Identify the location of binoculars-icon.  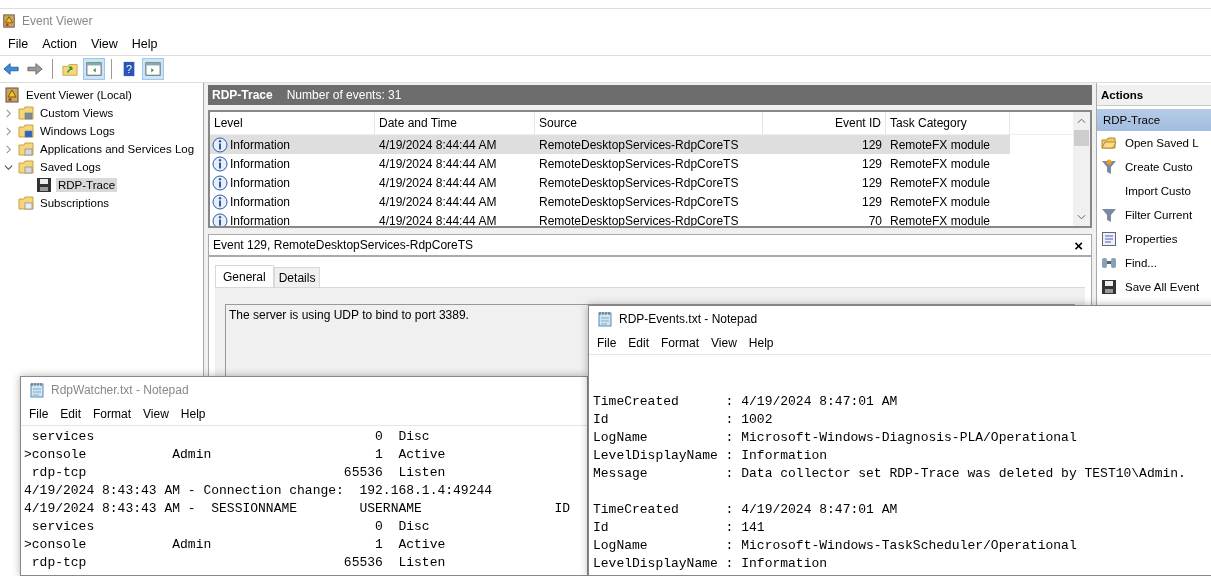
(1109, 263).